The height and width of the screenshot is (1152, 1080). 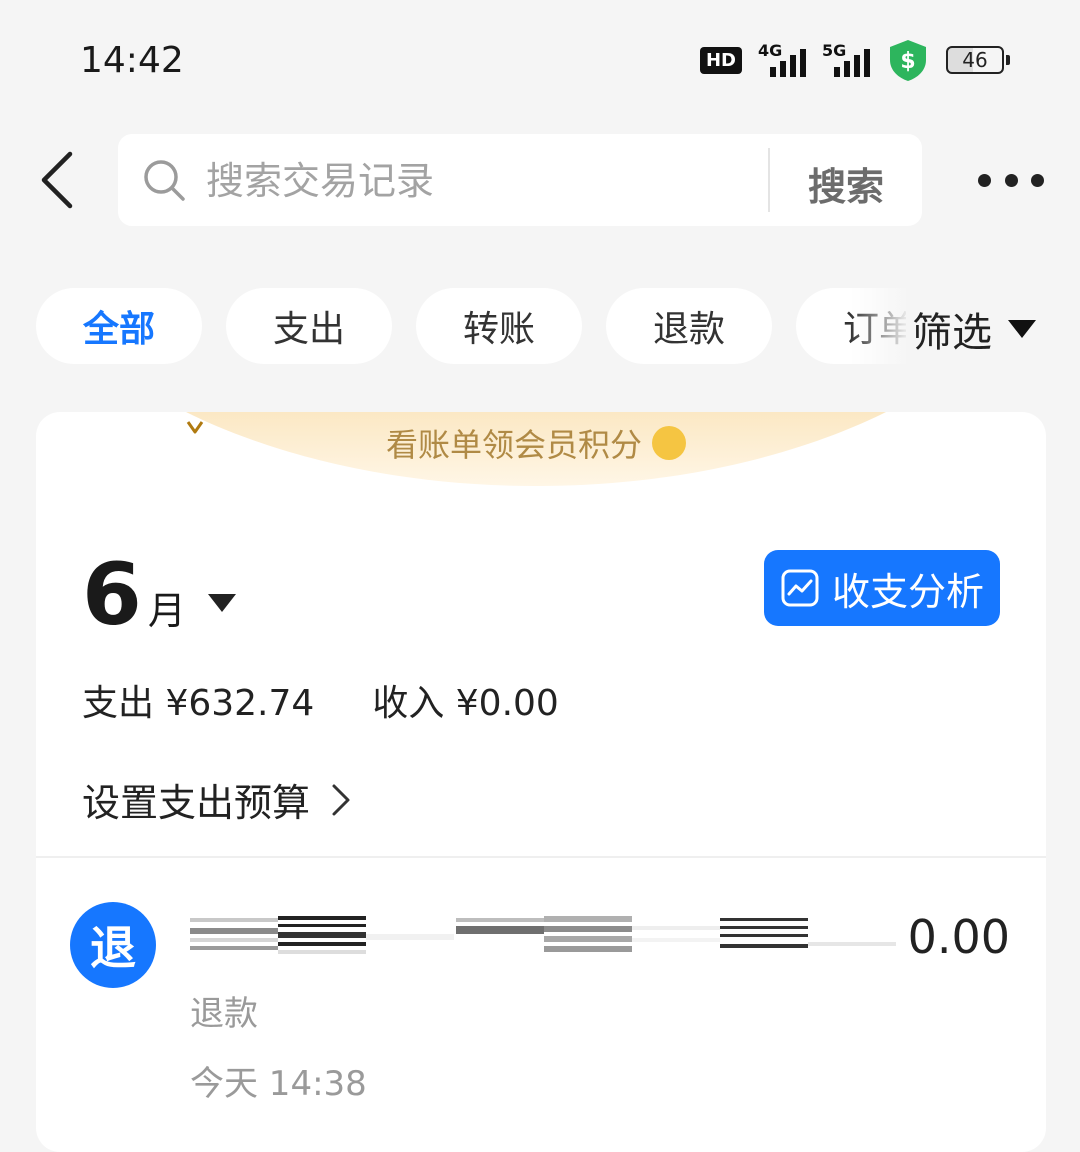 What do you see at coordinates (119, 326) in the screenshot?
I see `tab-all: 全部` at bounding box center [119, 326].